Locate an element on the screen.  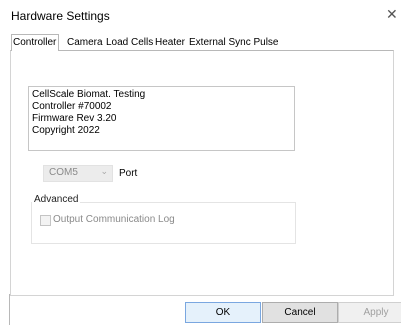
apply-button: Apply is located at coordinates (369, 312).